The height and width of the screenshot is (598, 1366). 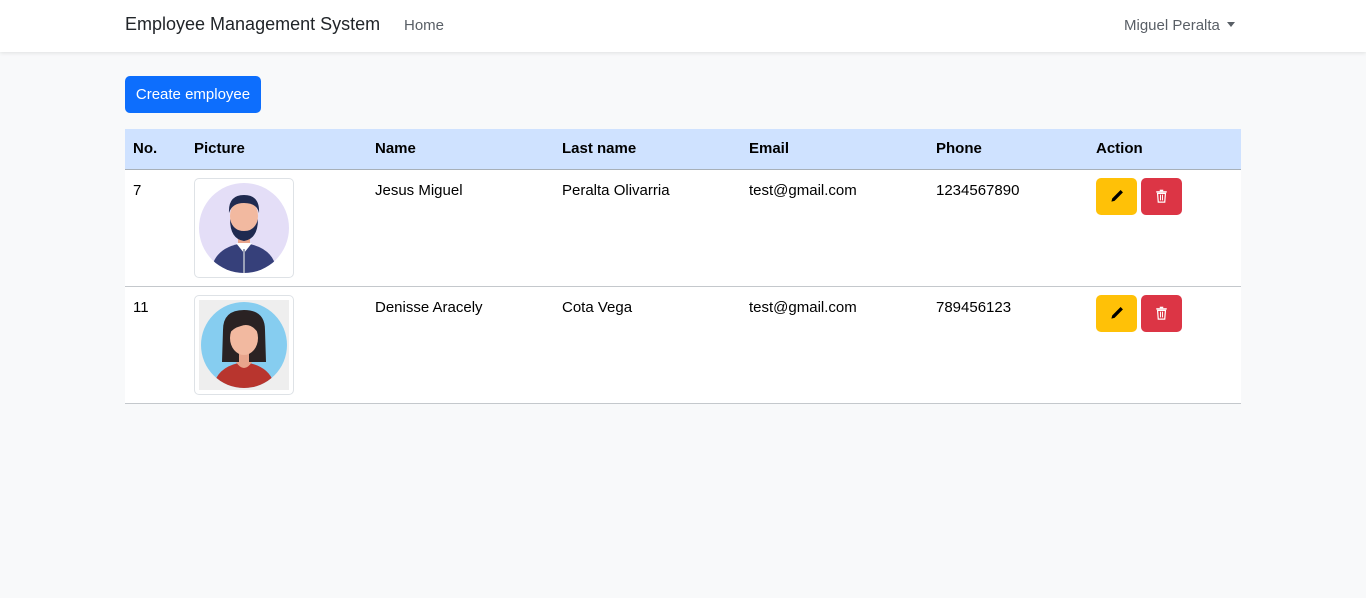 What do you see at coordinates (276, 149) in the screenshot?
I see `header-picture: Picture` at bounding box center [276, 149].